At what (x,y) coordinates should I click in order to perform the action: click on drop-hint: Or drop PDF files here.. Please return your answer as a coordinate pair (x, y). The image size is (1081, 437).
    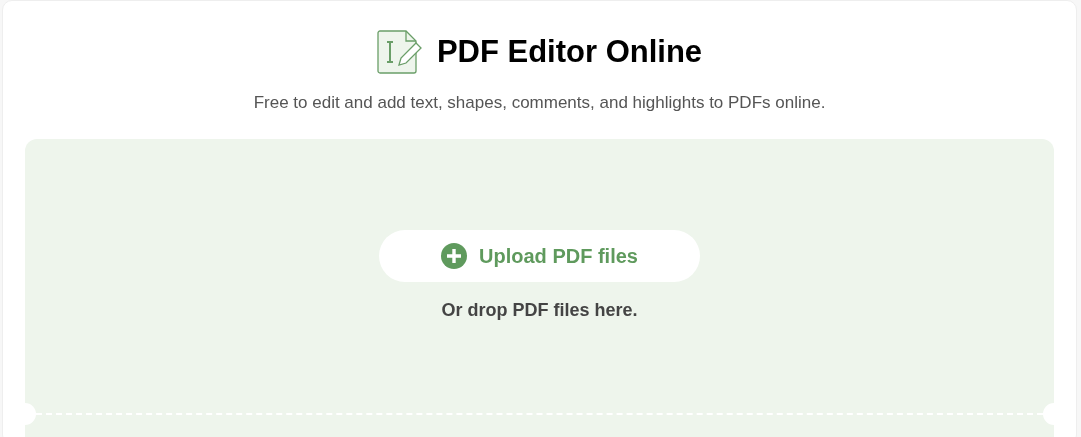
    Looking at the image, I should click on (539, 310).